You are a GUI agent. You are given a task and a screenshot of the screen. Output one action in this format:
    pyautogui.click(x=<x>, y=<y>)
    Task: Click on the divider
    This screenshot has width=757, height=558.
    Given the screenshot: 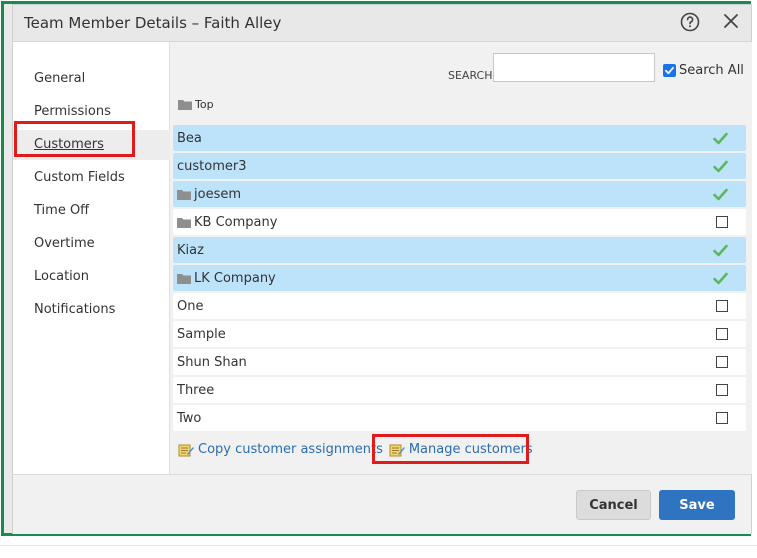 What is the action you would take?
    pyautogui.click(x=378, y=545)
    